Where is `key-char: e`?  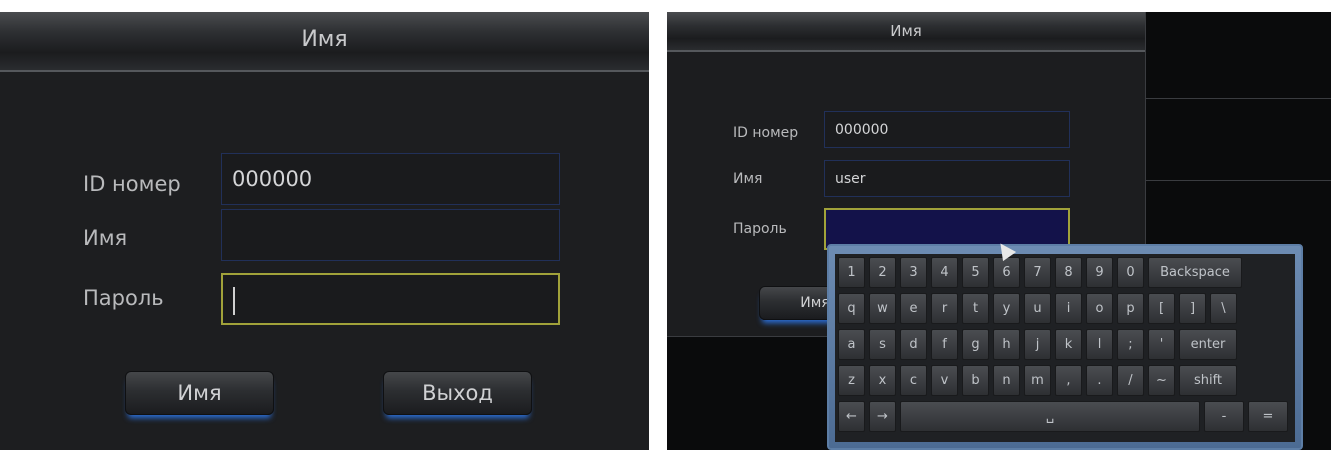 key-char: e is located at coordinates (913, 308).